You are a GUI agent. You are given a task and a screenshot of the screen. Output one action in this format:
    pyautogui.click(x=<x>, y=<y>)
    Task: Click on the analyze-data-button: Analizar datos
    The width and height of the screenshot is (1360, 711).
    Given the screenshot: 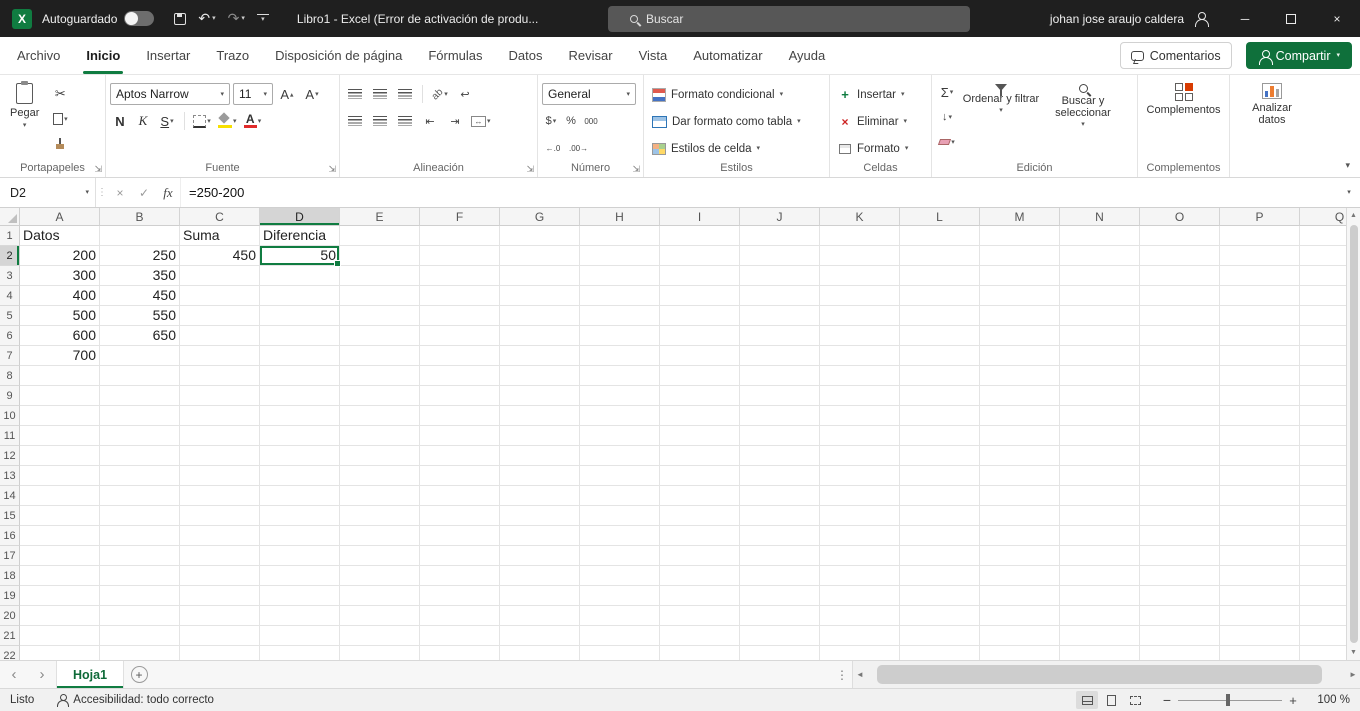 What is the action you would take?
    pyautogui.click(x=1272, y=119)
    